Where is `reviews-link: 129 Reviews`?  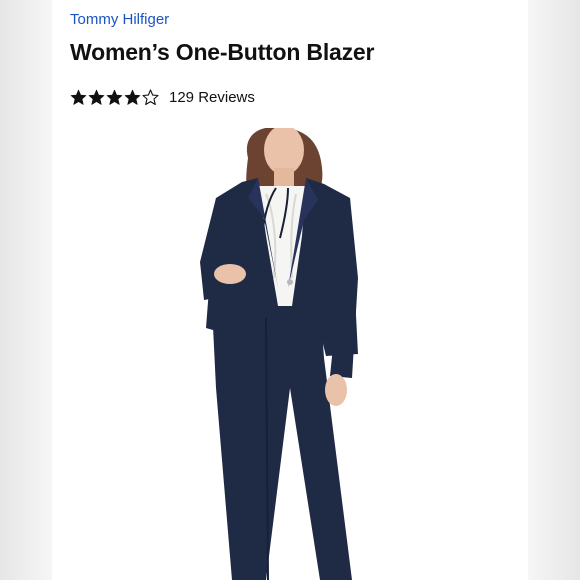 reviews-link: 129 Reviews is located at coordinates (212, 97).